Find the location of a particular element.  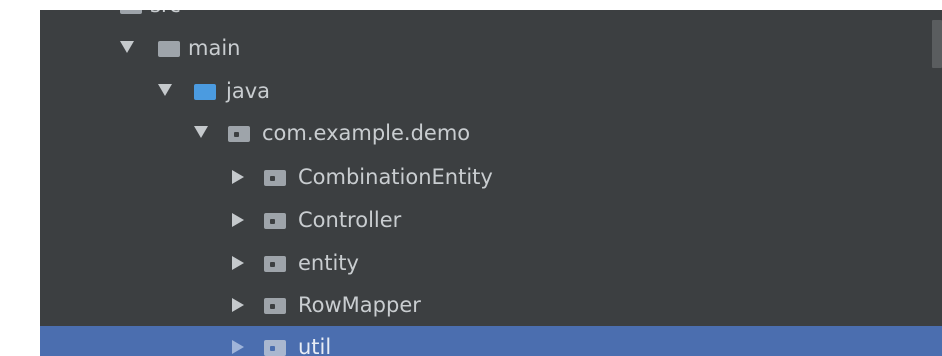

tree-item-util: util is located at coordinates (491, 341).